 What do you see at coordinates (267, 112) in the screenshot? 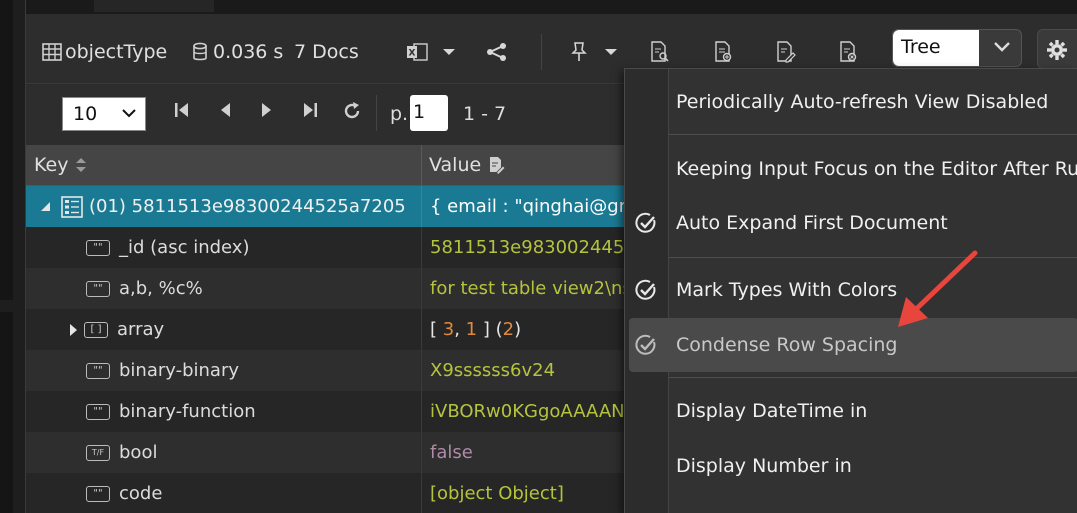
I see `next-page-button` at bounding box center [267, 112].